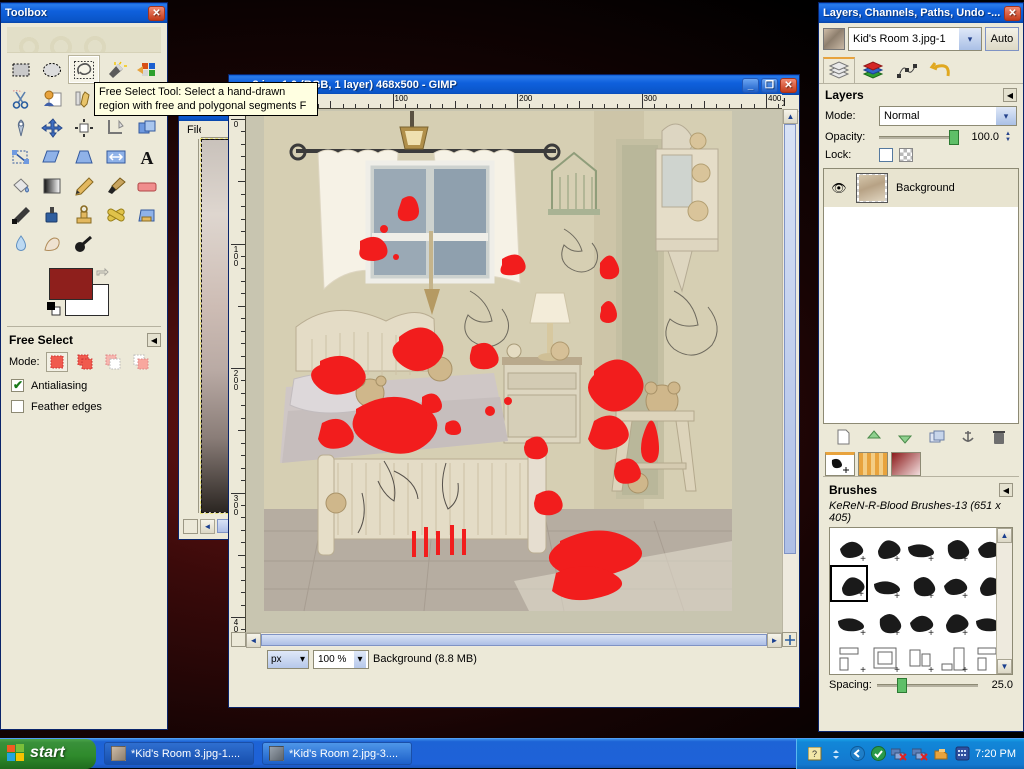 This screenshot has height=769, width=1024. What do you see at coordinates (874, 437) in the screenshot?
I see `raise-layer-icon` at bounding box center [874, 437].